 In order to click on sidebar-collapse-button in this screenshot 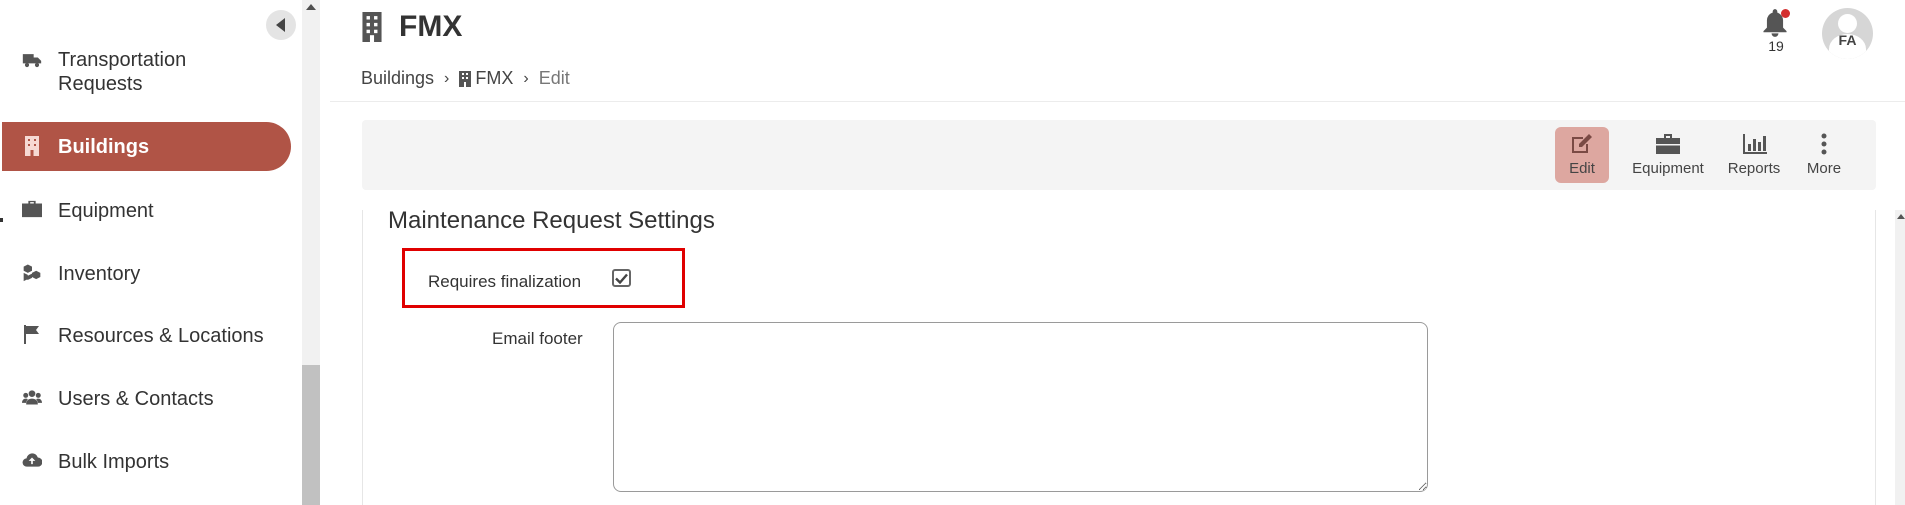, I will do `click(281, 25)`.